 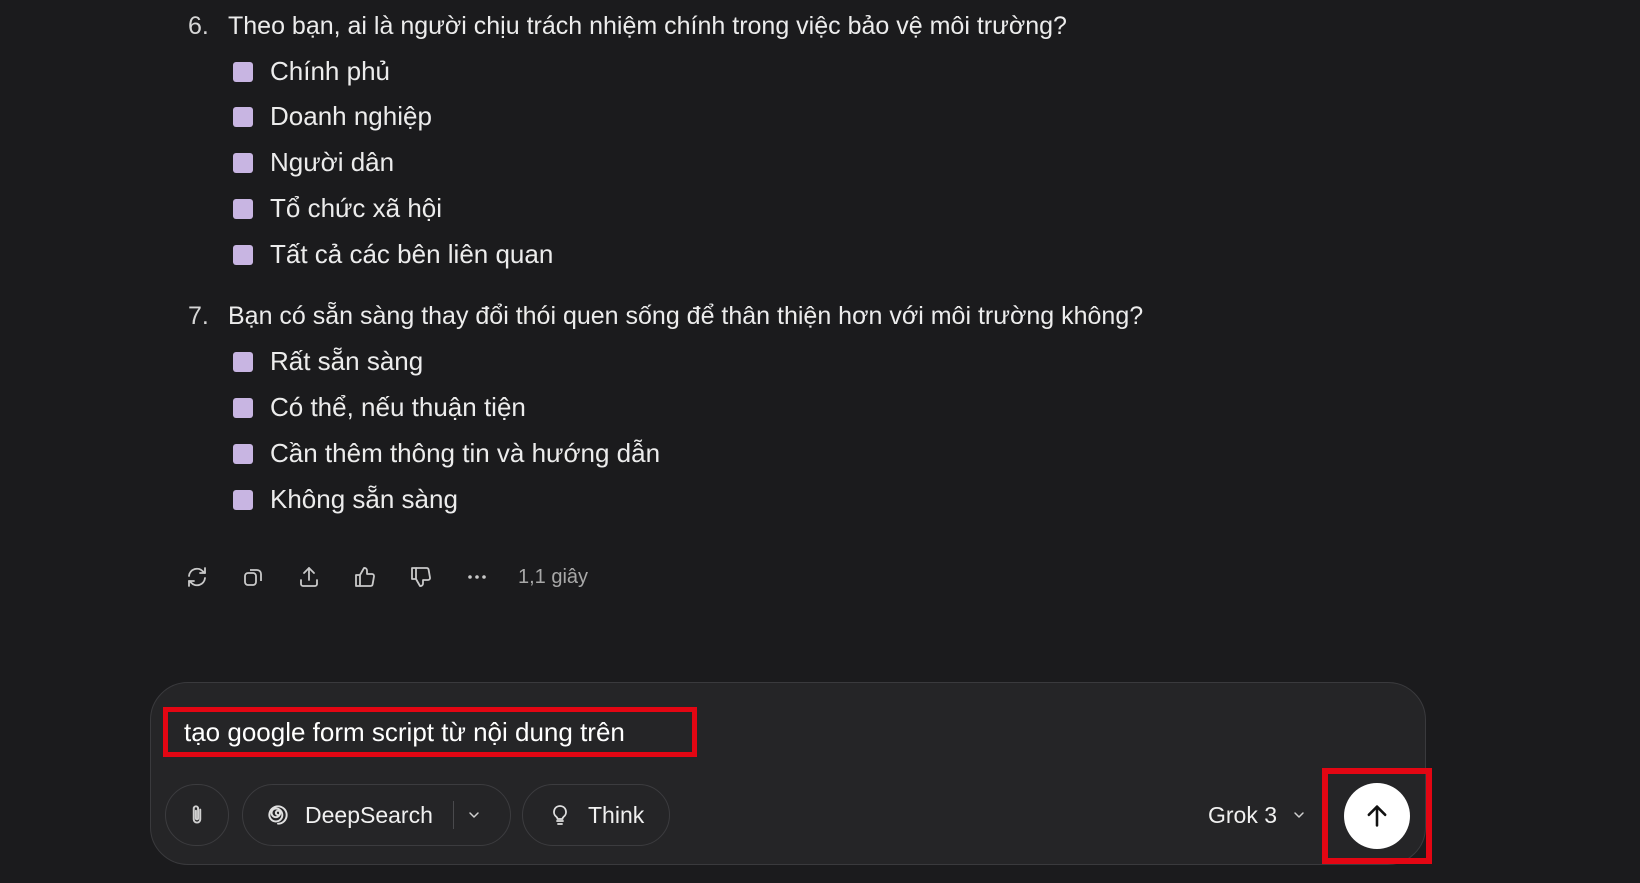 What do you see at coordinates (356, 208) in the screenshot?
I see `option-label: Tổ chức xã hội` at bounding box center [356, 208].